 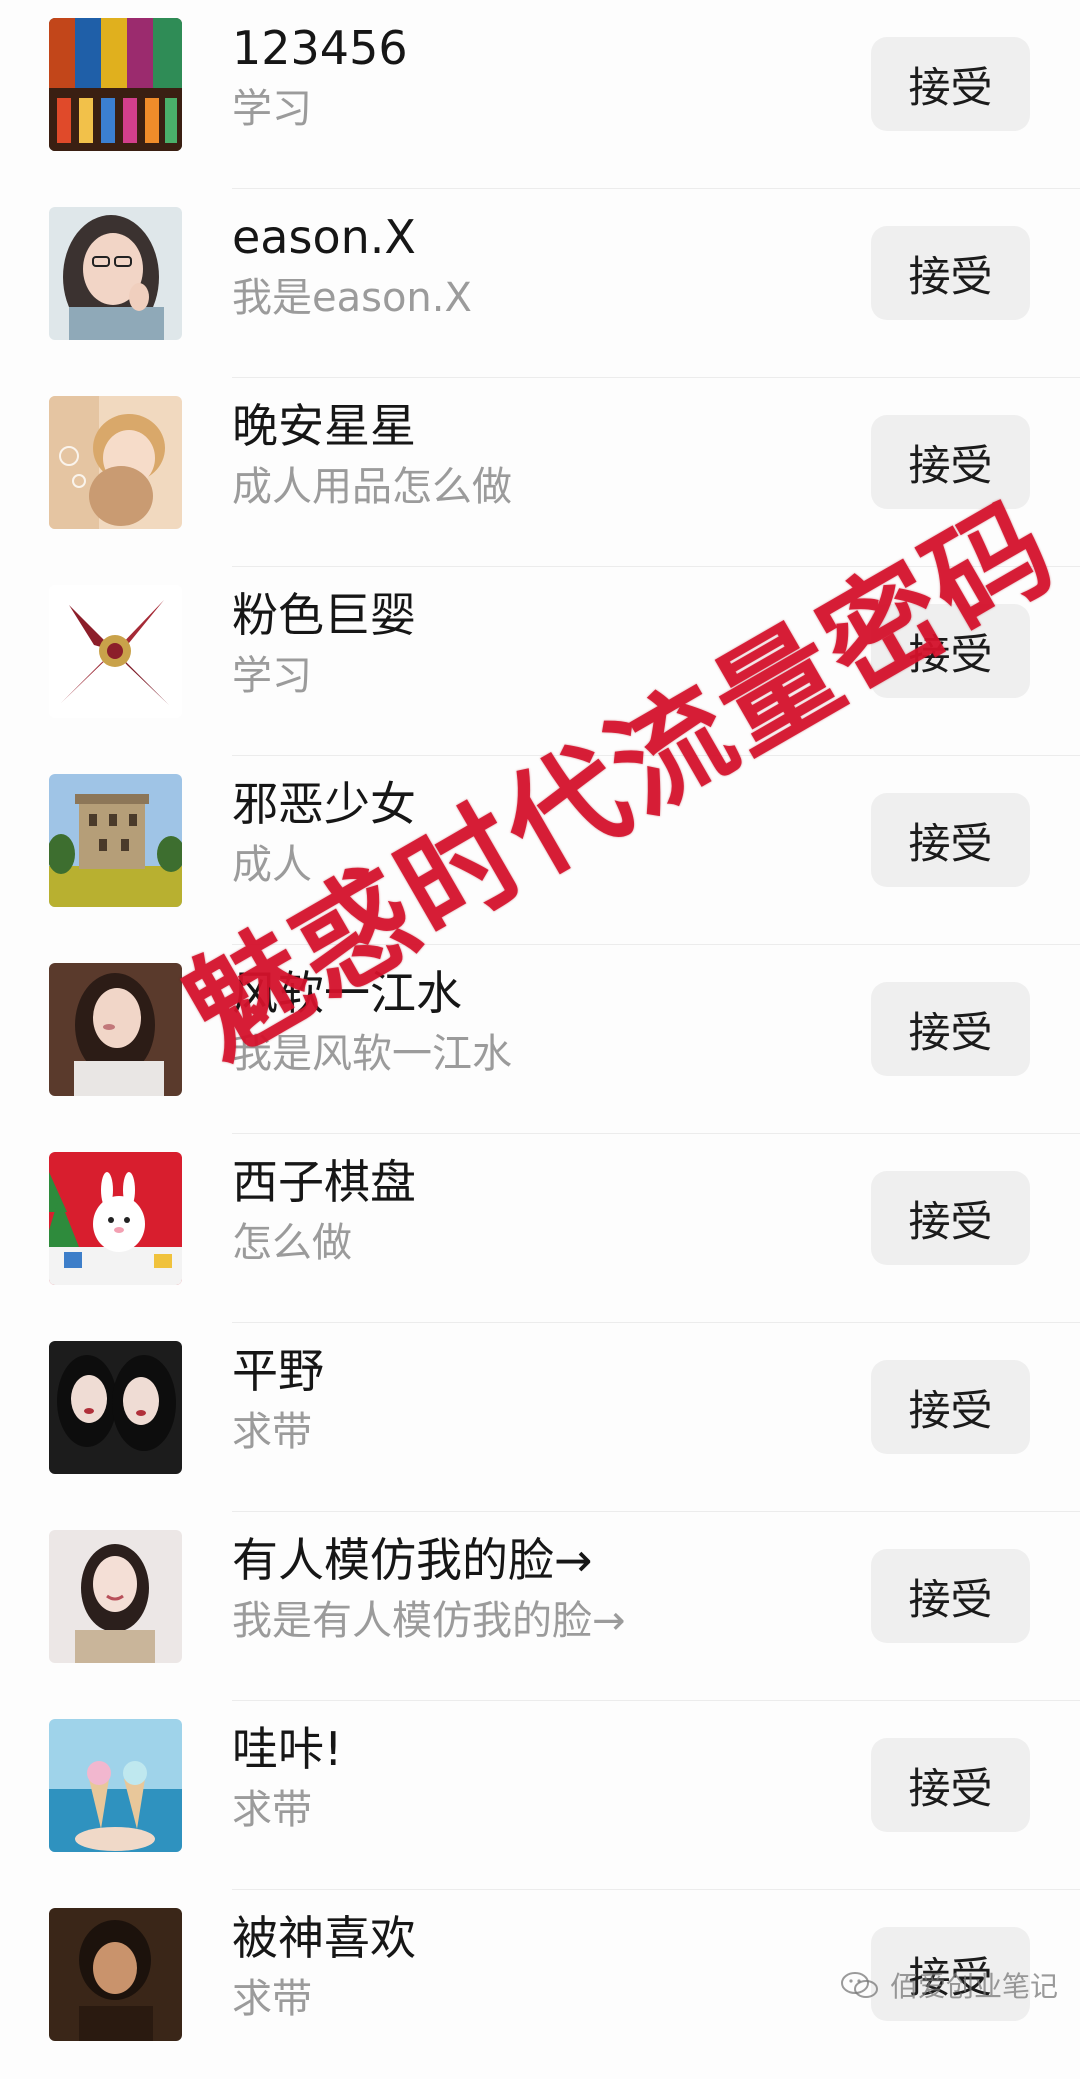 I want to click on stained-glass-avatar-image, so click(x=115, y=84).